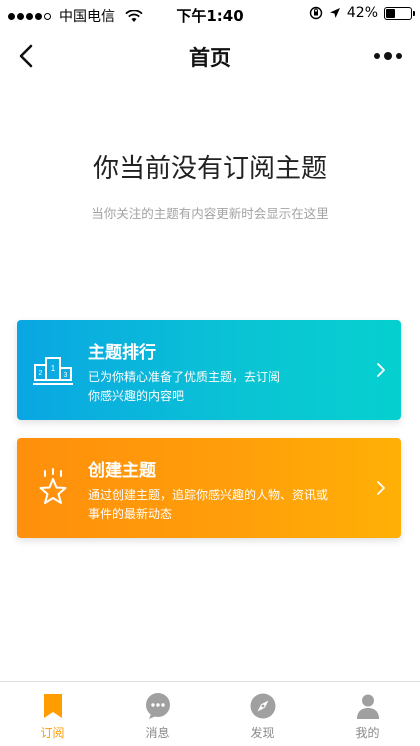 The image size is (420, 746). Describe the element at coordinates (223, 387) in the screenshot. I see `card-description: 已为你精心准备了优质主题，去订阅 你感兴趣的内容吧` at that location.